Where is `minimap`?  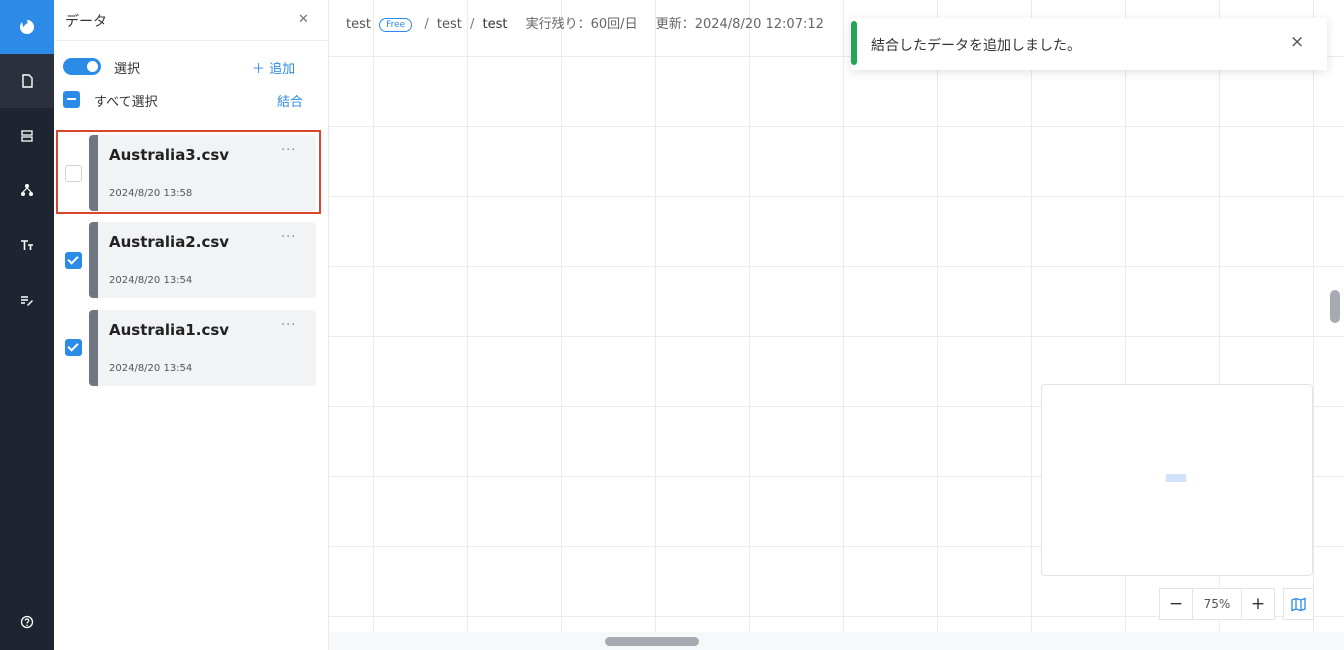 minimap is located at coordinates (1177, 480).